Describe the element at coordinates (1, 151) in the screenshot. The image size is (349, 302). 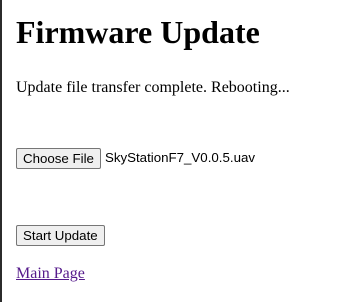
I see `window-left-border` at that location.